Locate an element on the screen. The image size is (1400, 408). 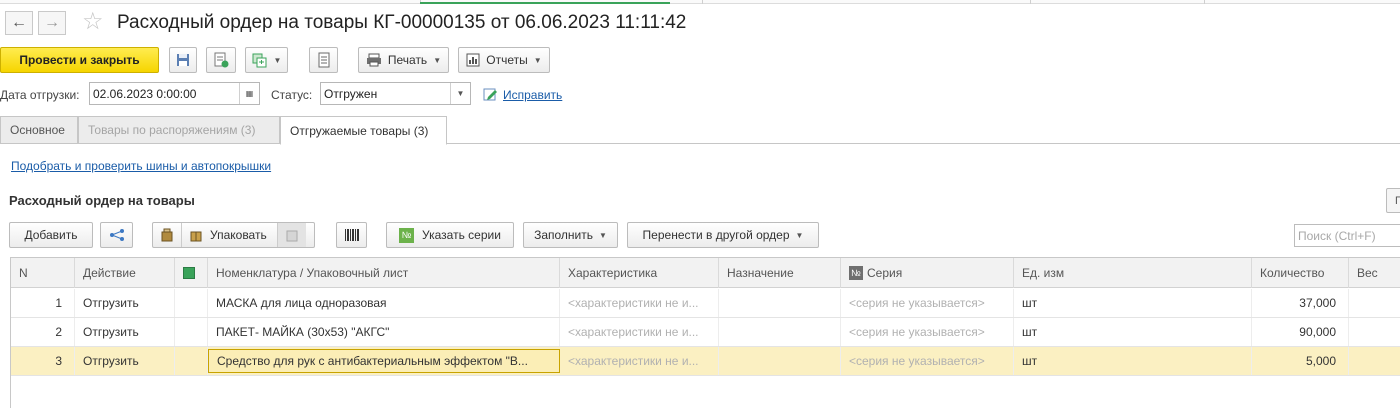
create-based-on-button: ▼ is located at coordinates (266, 60).